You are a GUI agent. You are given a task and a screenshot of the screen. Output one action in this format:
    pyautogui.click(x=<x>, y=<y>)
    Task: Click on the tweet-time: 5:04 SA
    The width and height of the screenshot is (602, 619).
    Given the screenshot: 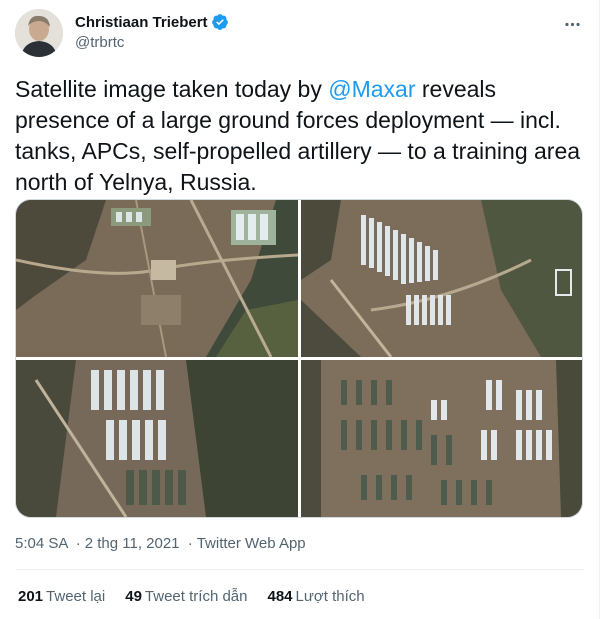 What is the action you would take?
    pyautogui.click(x=41, y=543)
    